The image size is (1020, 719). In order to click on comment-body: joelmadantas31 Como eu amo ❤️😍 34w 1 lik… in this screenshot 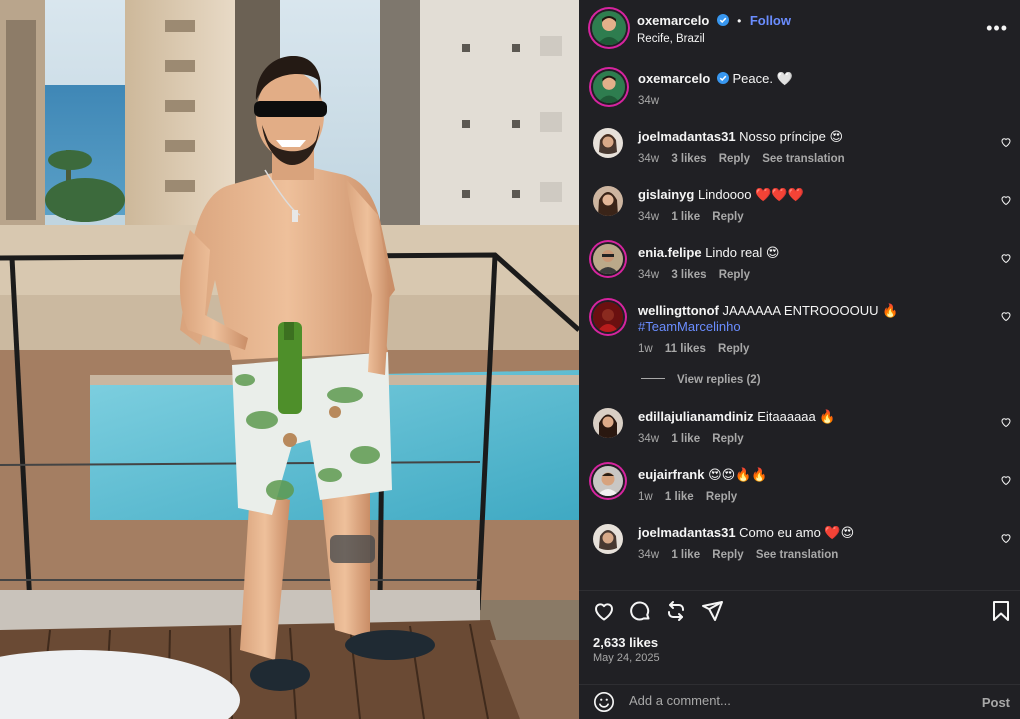, I will do `click(808, 544)`.